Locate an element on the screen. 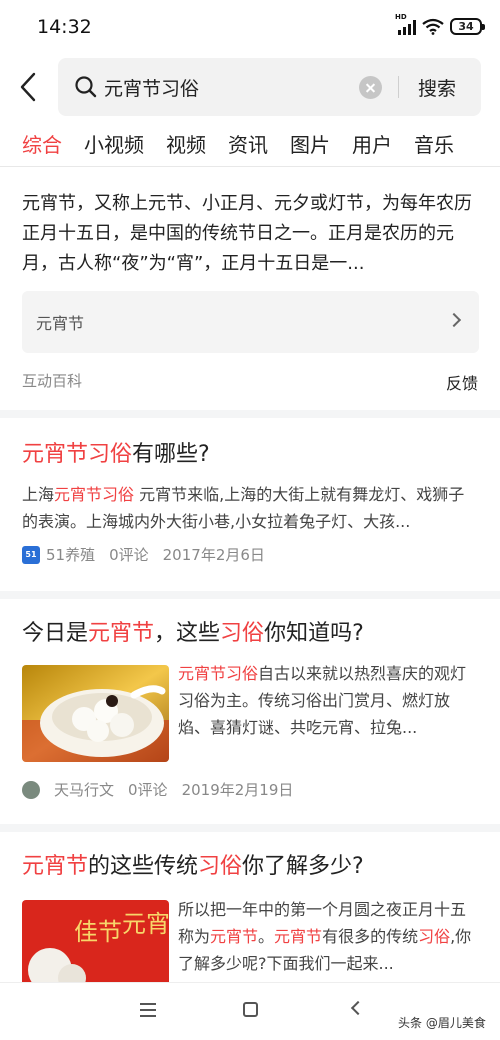  article-thumbnail: 佳节 元宵 is located at coordinates (95, 941).